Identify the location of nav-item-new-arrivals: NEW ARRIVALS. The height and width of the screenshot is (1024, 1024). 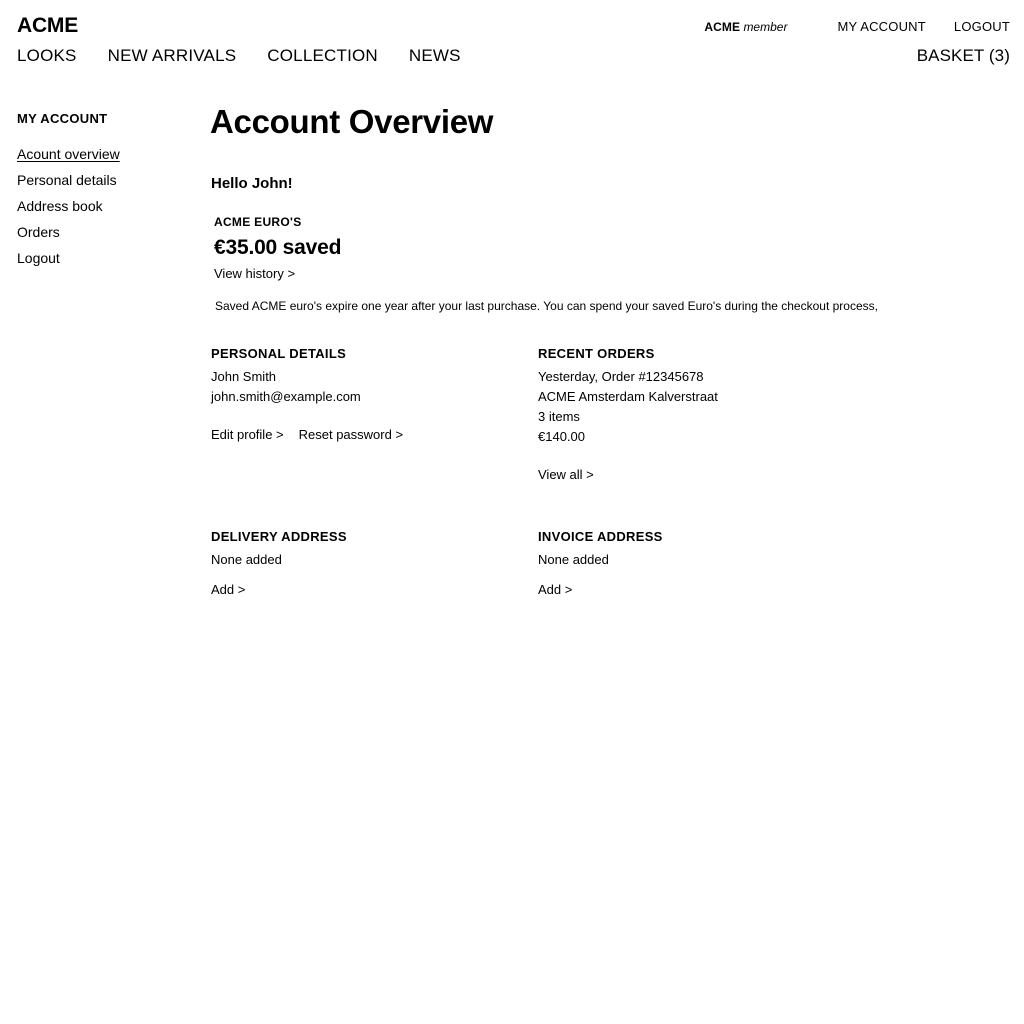
(172, 56).